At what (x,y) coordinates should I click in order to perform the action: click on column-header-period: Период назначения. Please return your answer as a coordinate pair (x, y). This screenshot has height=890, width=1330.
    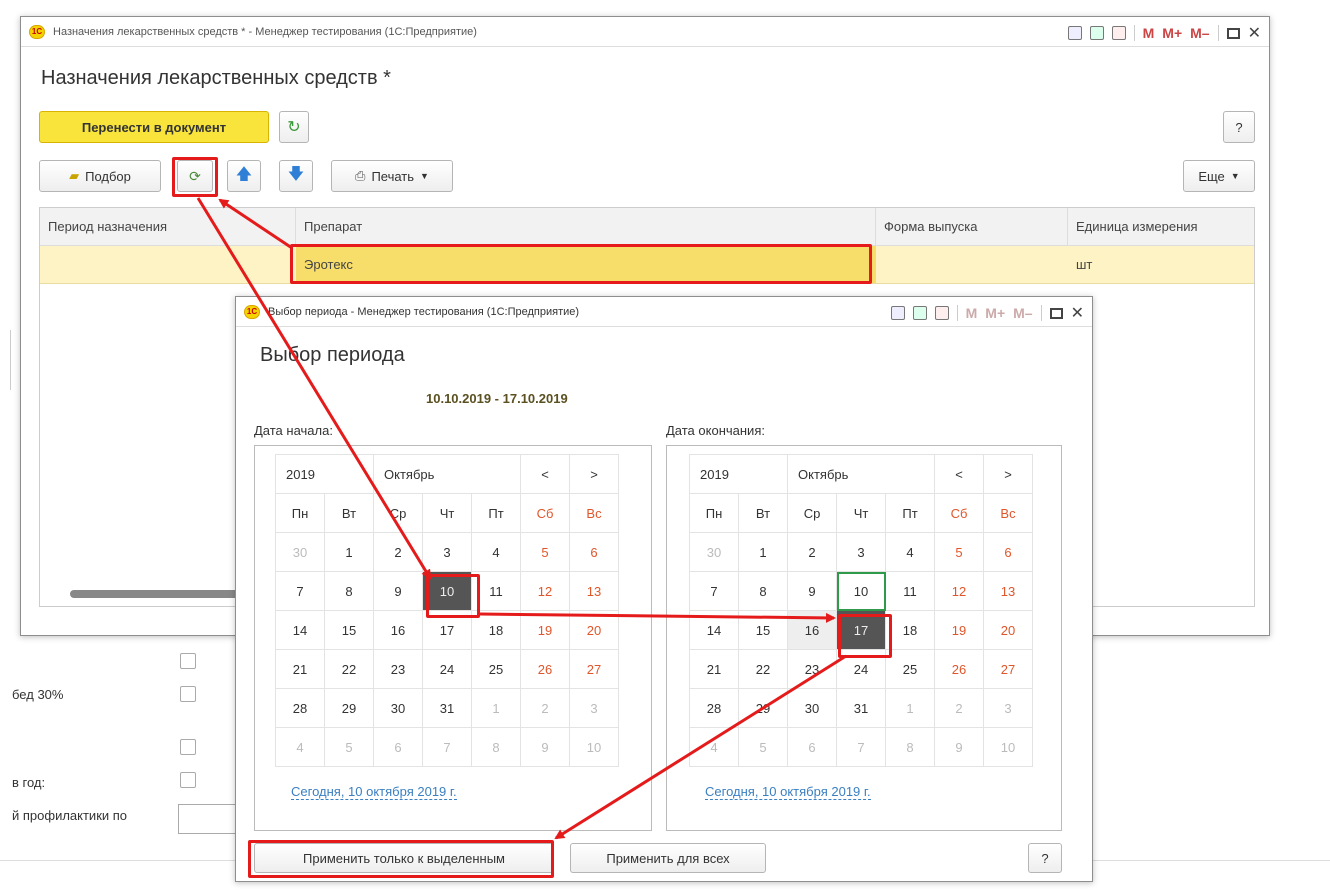
    Looking at the image, I should click on (168, 226).